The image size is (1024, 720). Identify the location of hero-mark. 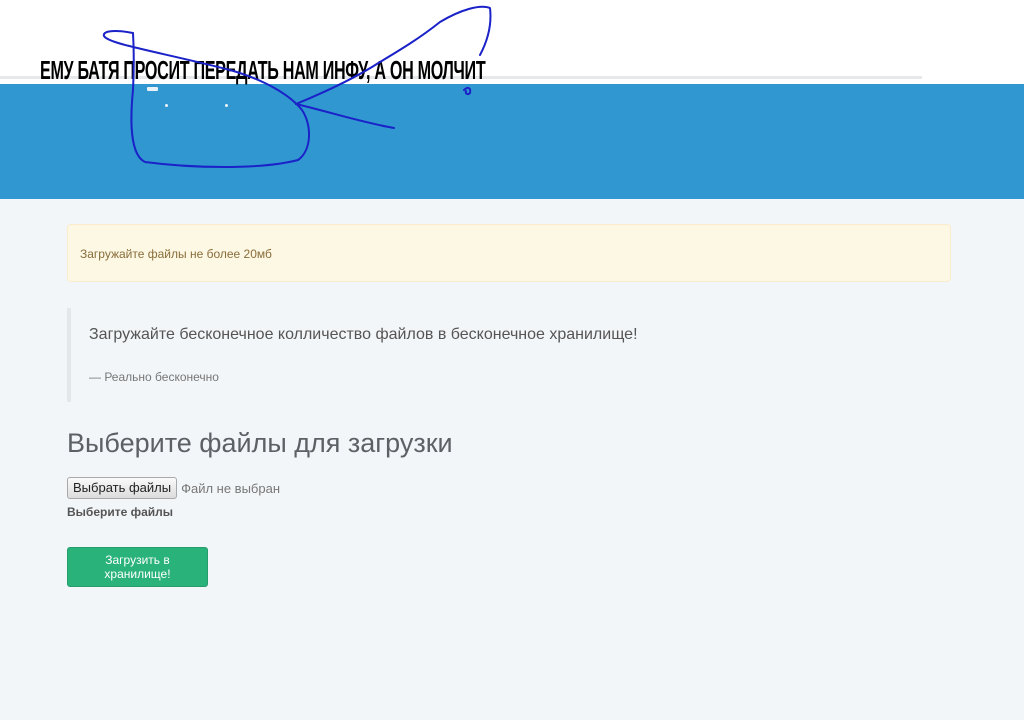
(152, 89).